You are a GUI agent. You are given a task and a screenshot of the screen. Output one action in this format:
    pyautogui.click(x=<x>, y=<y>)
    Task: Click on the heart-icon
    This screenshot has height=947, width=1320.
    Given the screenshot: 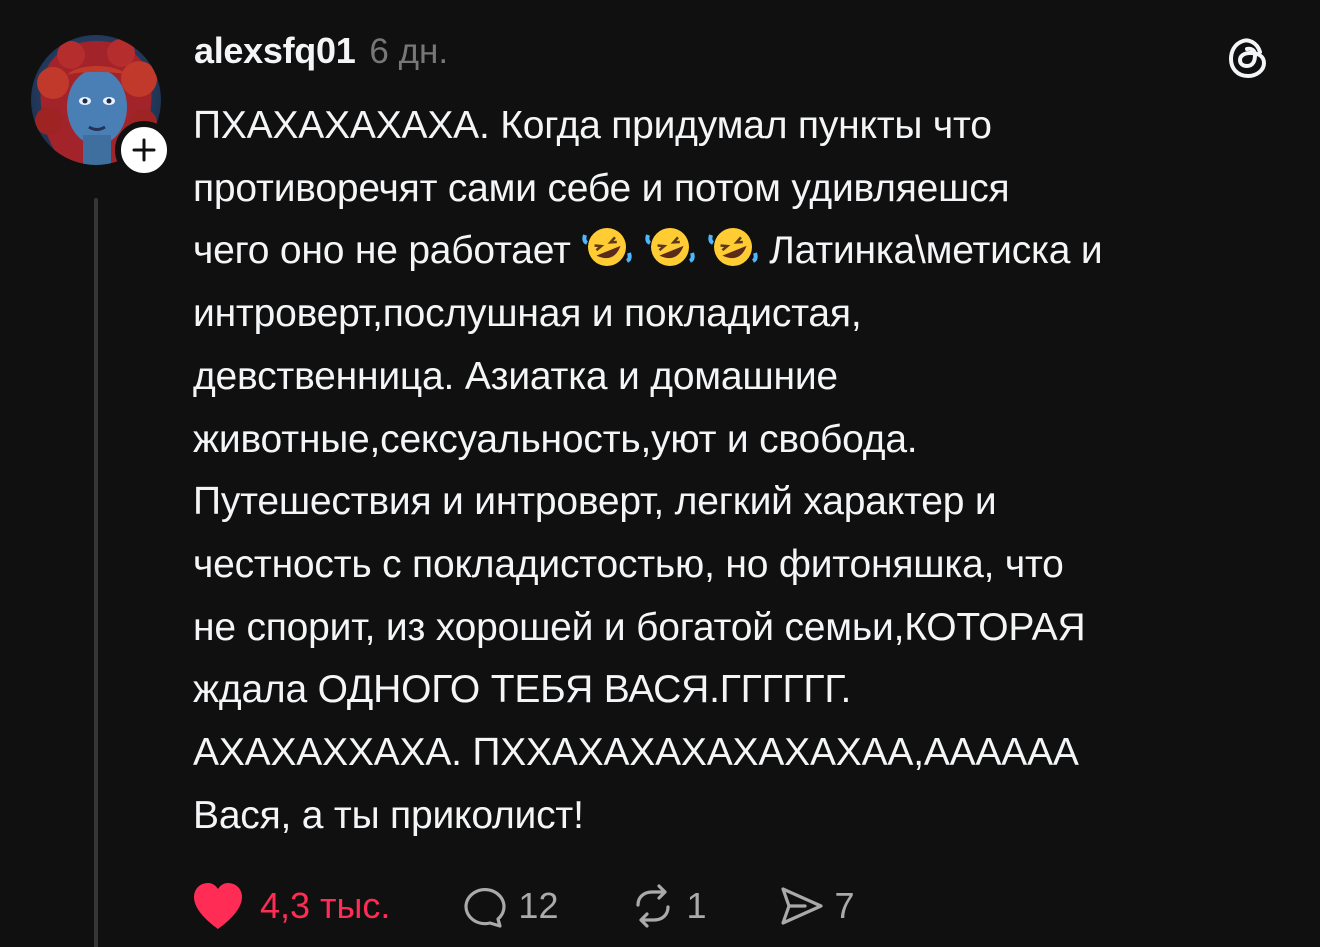 What is the action you would take?
    pyautogui.click(x=218, y=906)
    